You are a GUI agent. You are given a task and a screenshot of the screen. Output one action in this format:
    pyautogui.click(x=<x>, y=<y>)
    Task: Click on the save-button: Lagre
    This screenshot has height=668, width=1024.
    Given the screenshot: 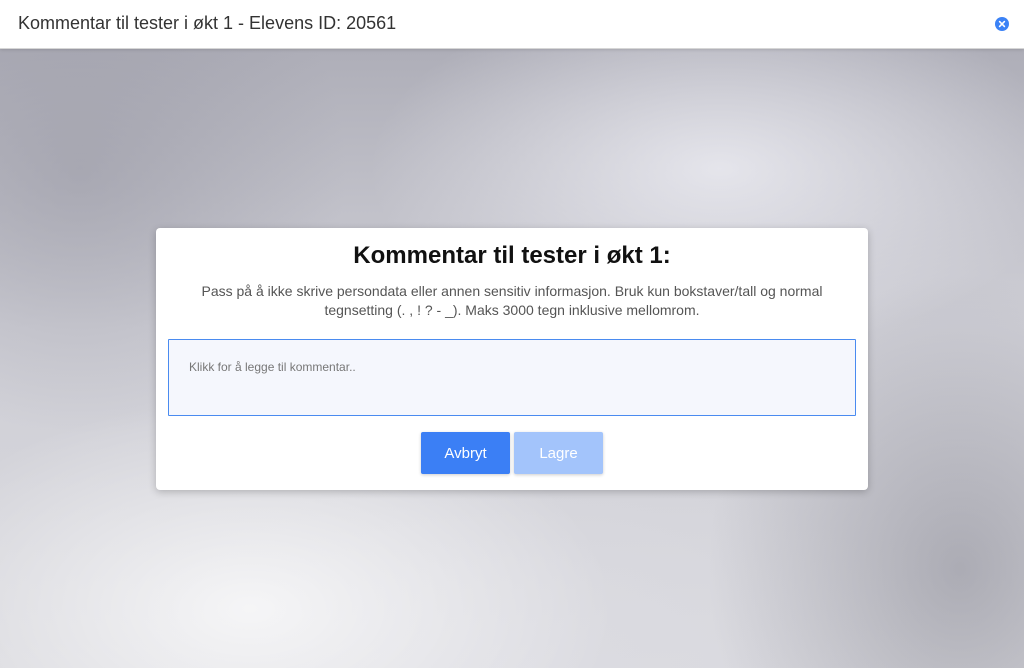 What is the action you would take?
    pyautogui.click(x=558, y=453)
    